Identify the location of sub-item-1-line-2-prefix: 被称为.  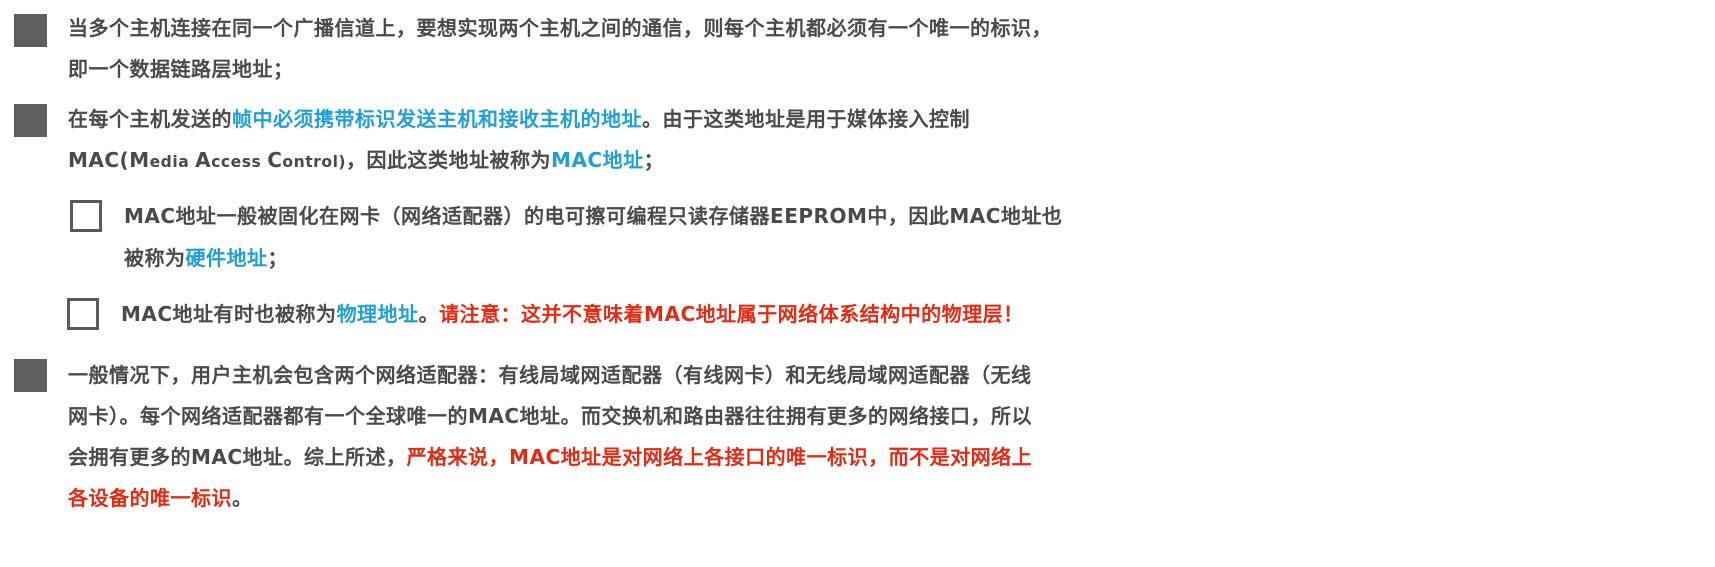
(155, 258).